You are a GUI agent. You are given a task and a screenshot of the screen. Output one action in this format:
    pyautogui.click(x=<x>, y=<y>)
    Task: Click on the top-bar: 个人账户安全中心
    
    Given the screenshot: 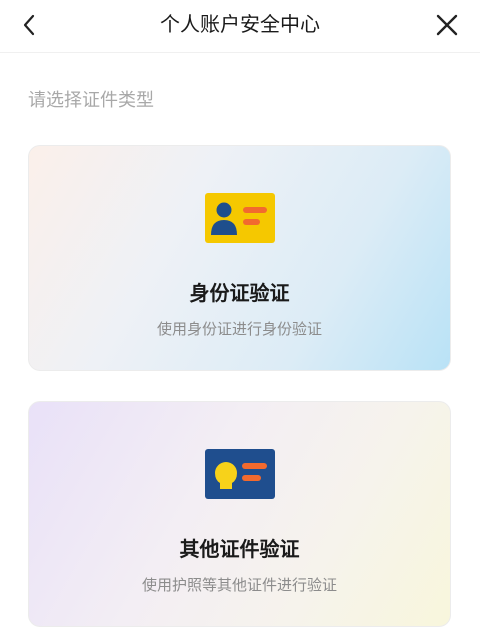 What is the action you would take?
    pyautogui.click(x=240, y=26)
    